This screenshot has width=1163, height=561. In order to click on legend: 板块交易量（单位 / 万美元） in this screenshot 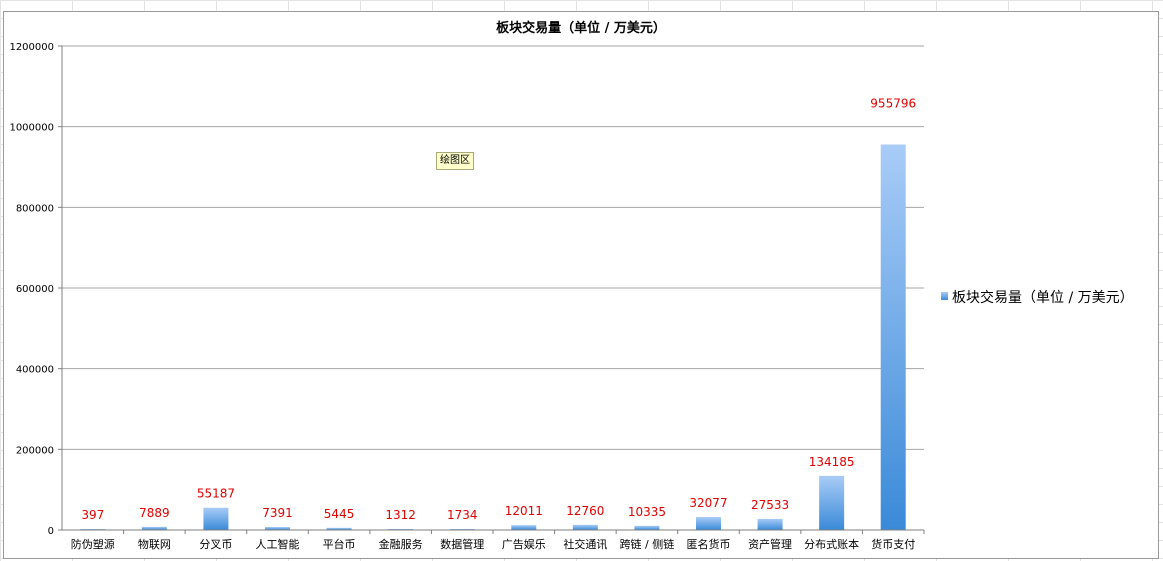, I will do `click(1037, 297)`.